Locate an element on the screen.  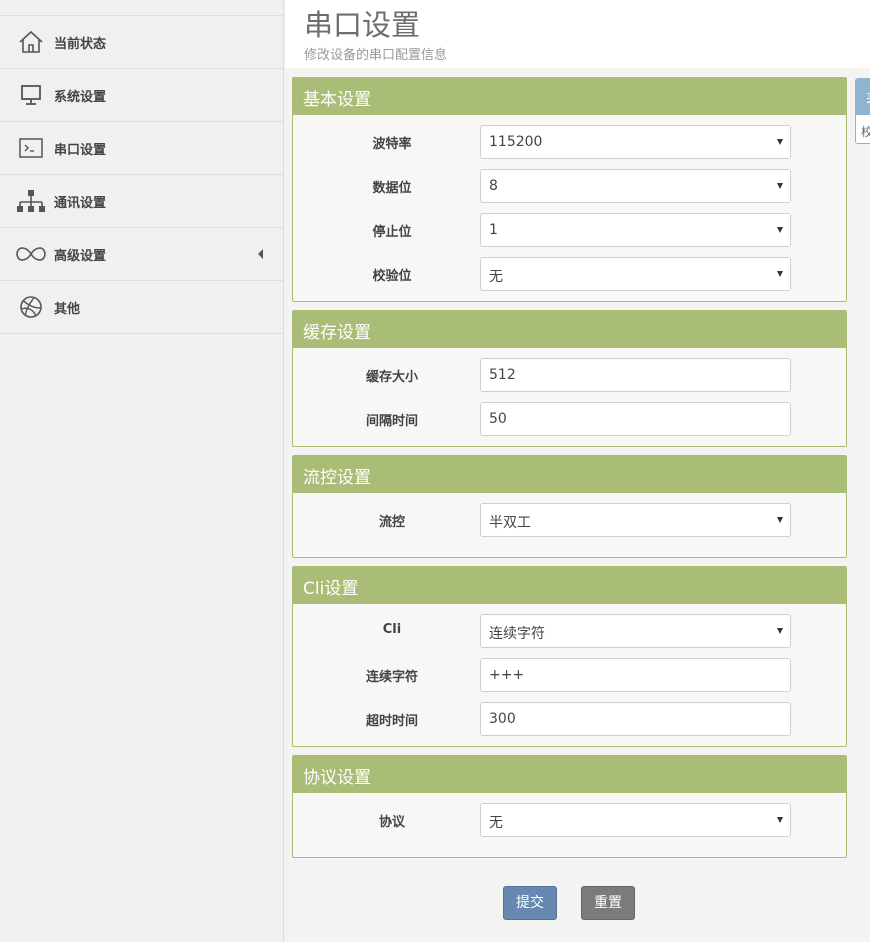
protocol-row: 协议 无 is located at coordinates (569, 820).